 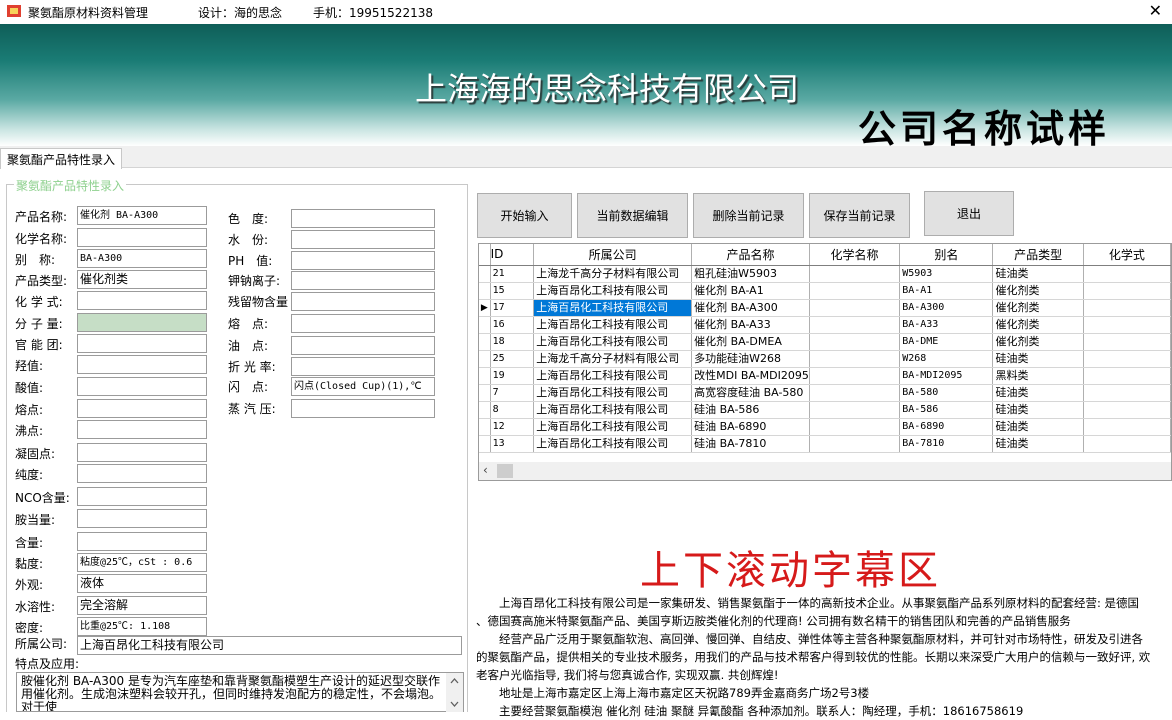 What do you see at coordinates (946, 444) in the screenshot?
I see `grid-cell: BA-7810` at bounding box center [946, 444].